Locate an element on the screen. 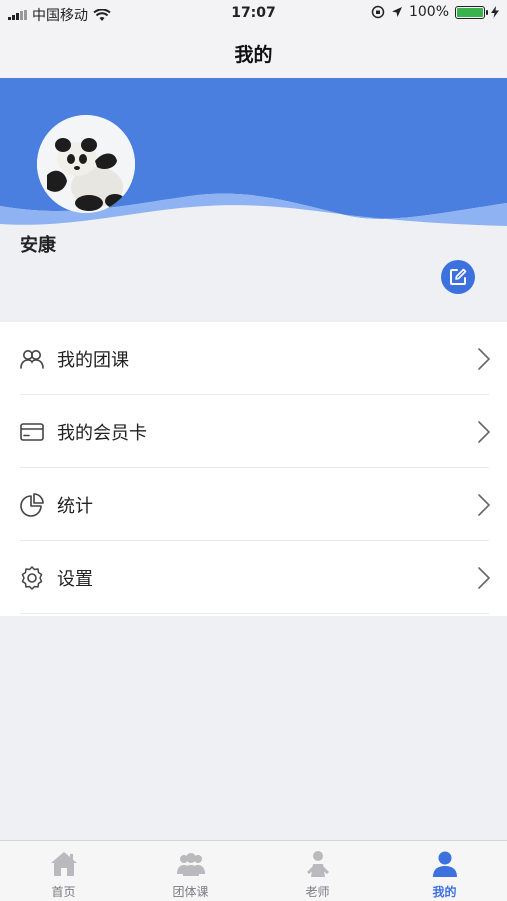 The width and height of the screenshot is (507, 901). tab-label: 老师 is located at coordinates (317, 892).